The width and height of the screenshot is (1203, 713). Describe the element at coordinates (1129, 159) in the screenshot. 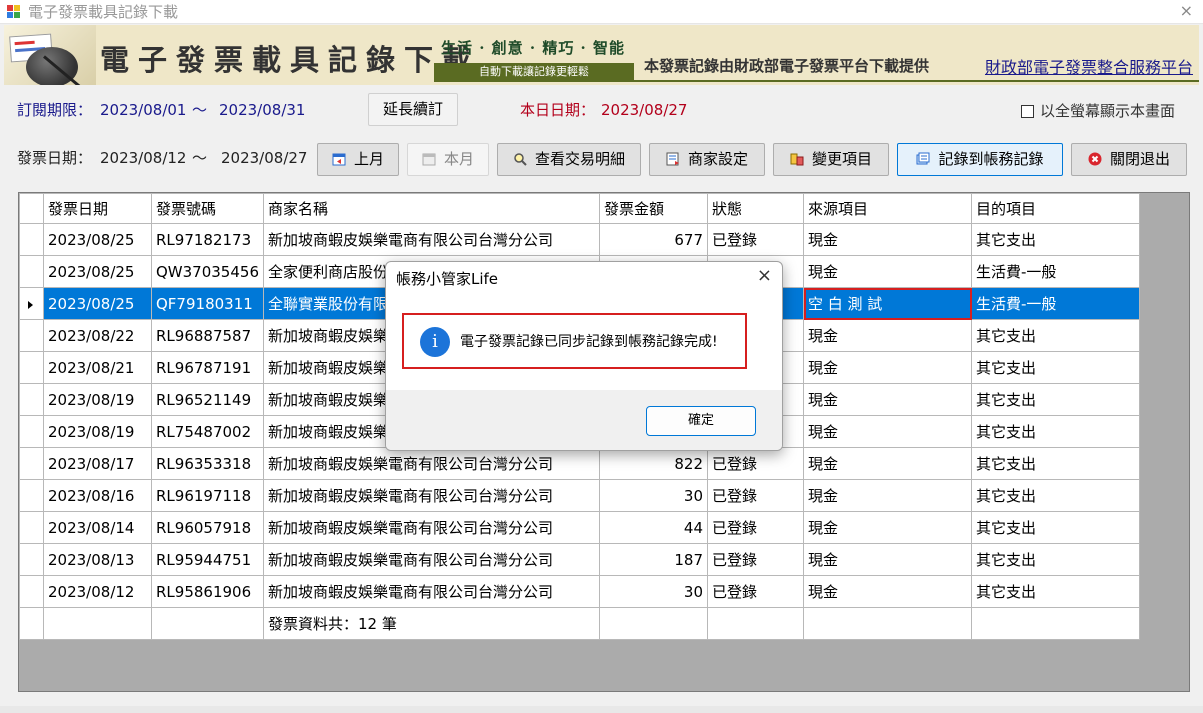

I see `close-exit-button: 關閉退出` at that location.